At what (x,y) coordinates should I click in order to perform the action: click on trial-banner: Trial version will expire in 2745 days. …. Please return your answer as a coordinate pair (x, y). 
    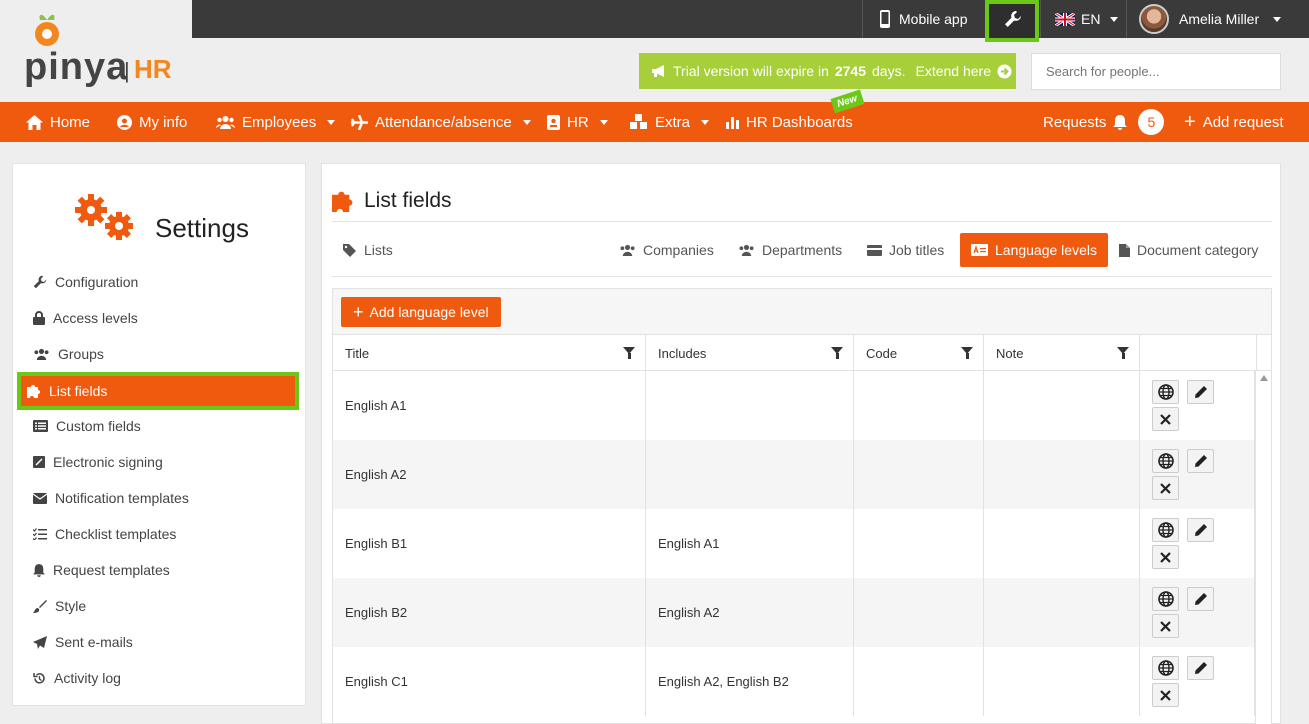
    Looking at the image, I should click on (827, 71).